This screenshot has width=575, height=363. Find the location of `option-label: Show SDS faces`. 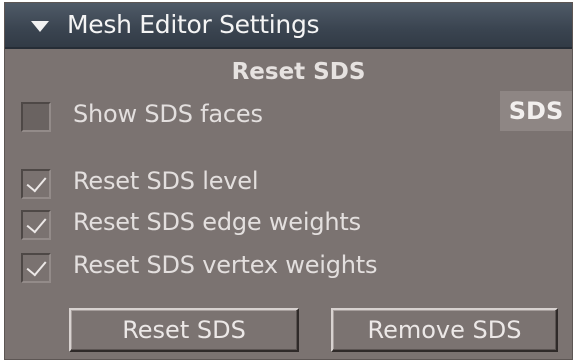

option-label: Show SDS faces is located at coordinates (168, 114).